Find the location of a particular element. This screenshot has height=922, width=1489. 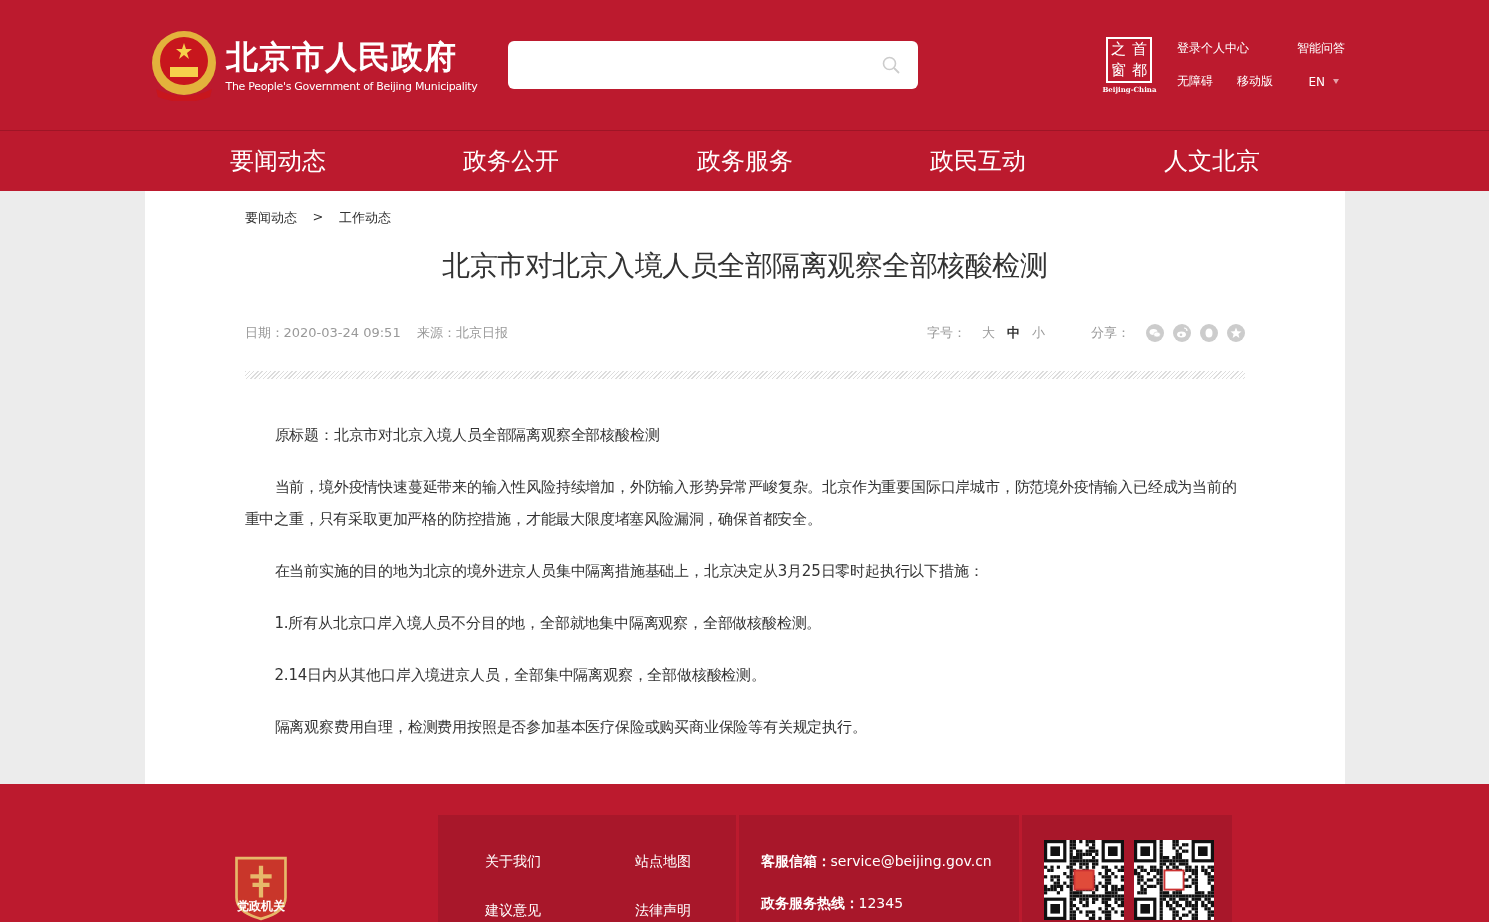

nav-item: 政民互动 is located at coordinates (978, 161).